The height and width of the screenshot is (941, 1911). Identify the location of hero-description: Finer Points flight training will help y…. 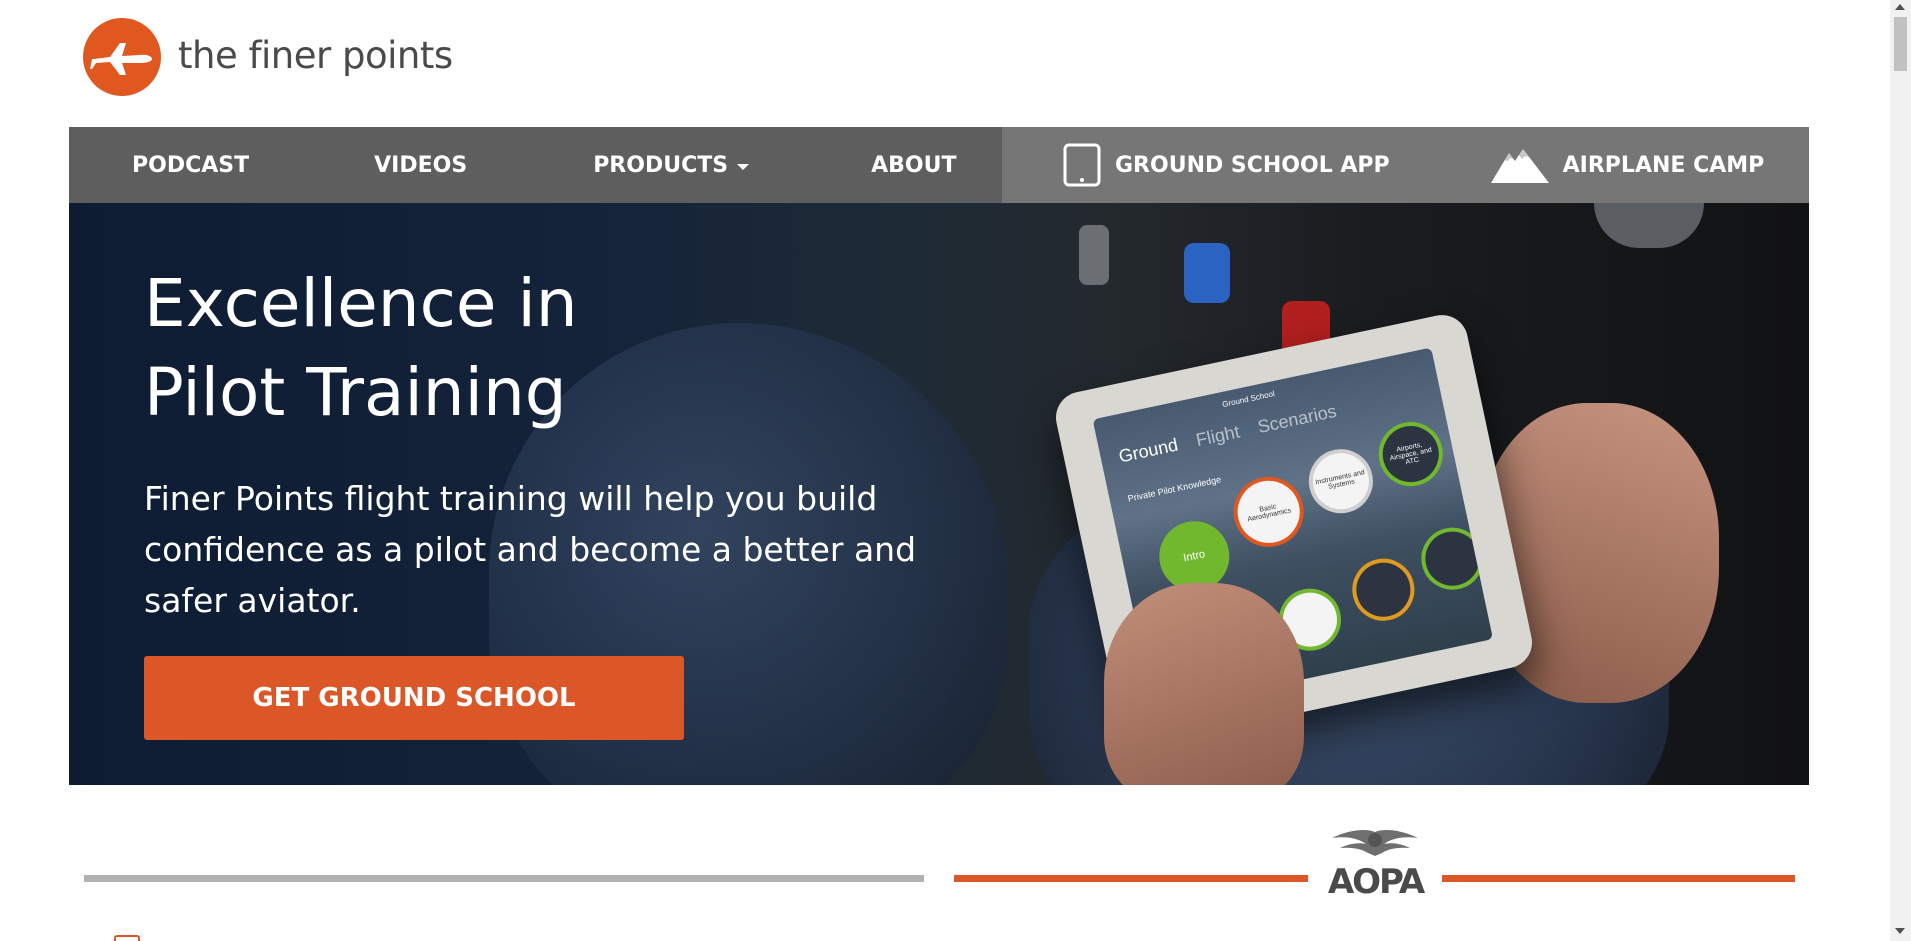
(530, 549).